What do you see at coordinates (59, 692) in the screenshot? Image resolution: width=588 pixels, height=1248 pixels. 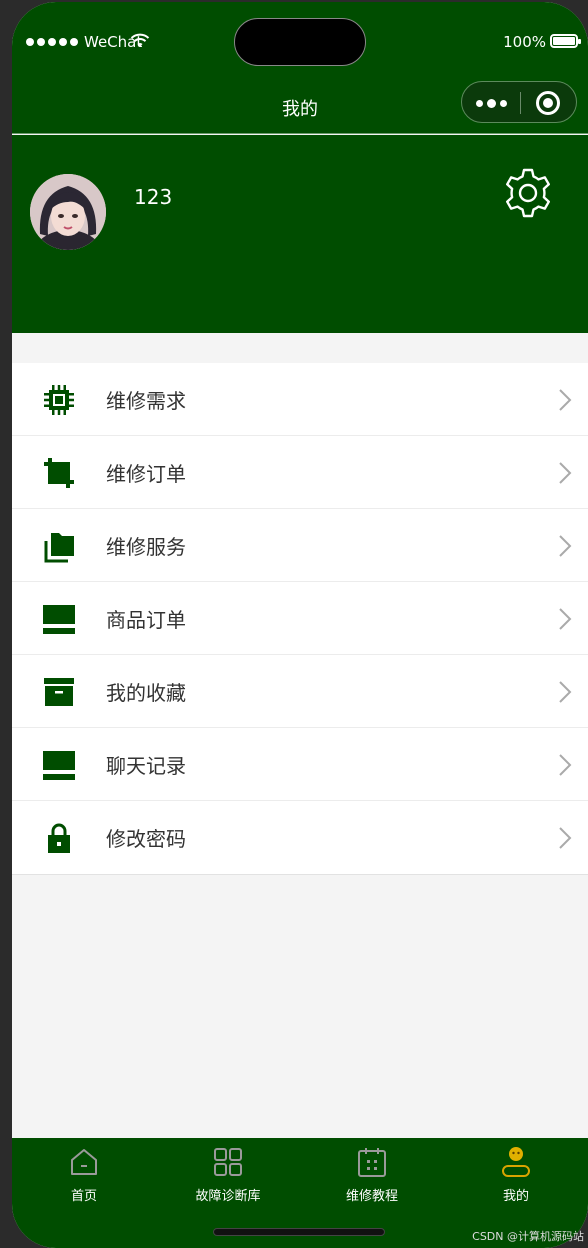 I see `archive-icon` at bounding box center [59, 692].